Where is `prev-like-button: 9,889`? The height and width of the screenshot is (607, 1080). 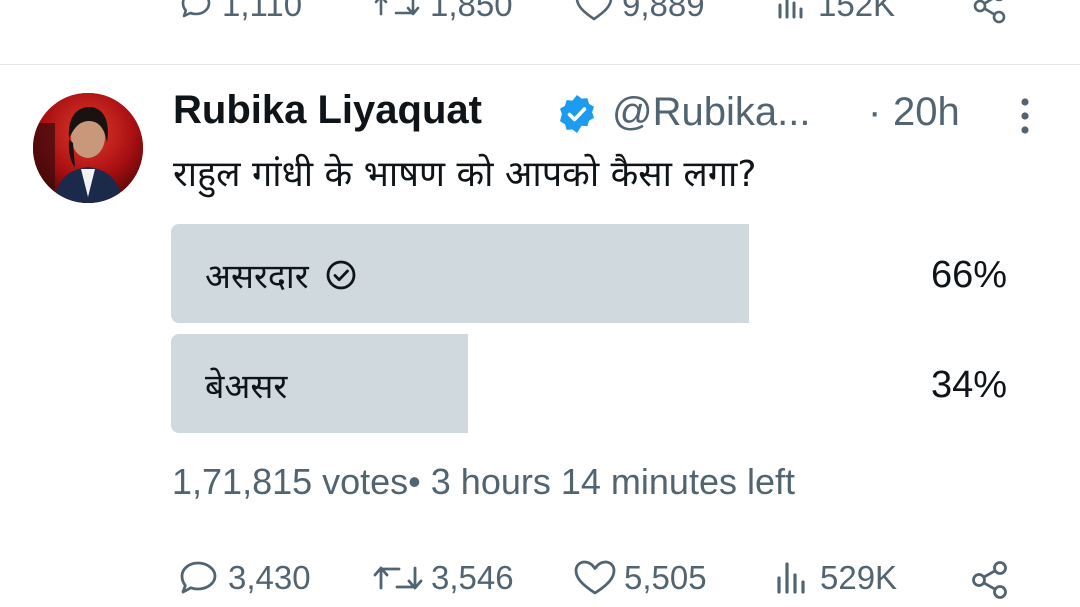
prev-like-button: 9,889 is located at coordinates (639, 12).